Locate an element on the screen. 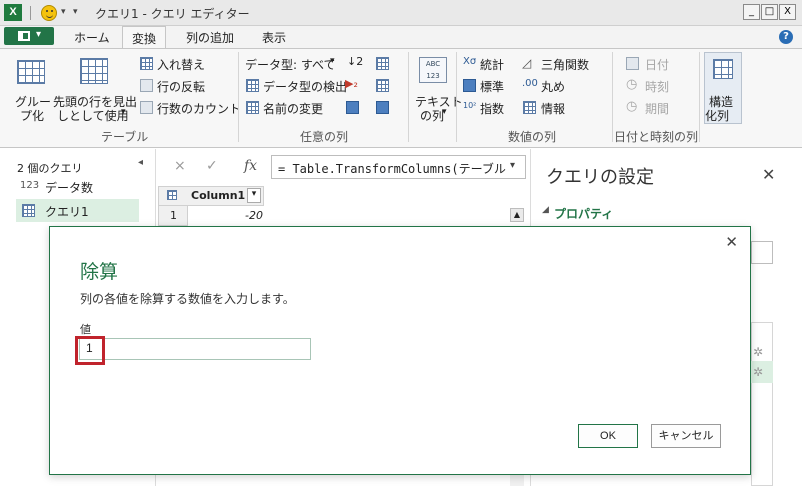 Image resolution: width=802 pixels, height=486 pixels. duration-button: 期間 is located at coordinates (657, 108).